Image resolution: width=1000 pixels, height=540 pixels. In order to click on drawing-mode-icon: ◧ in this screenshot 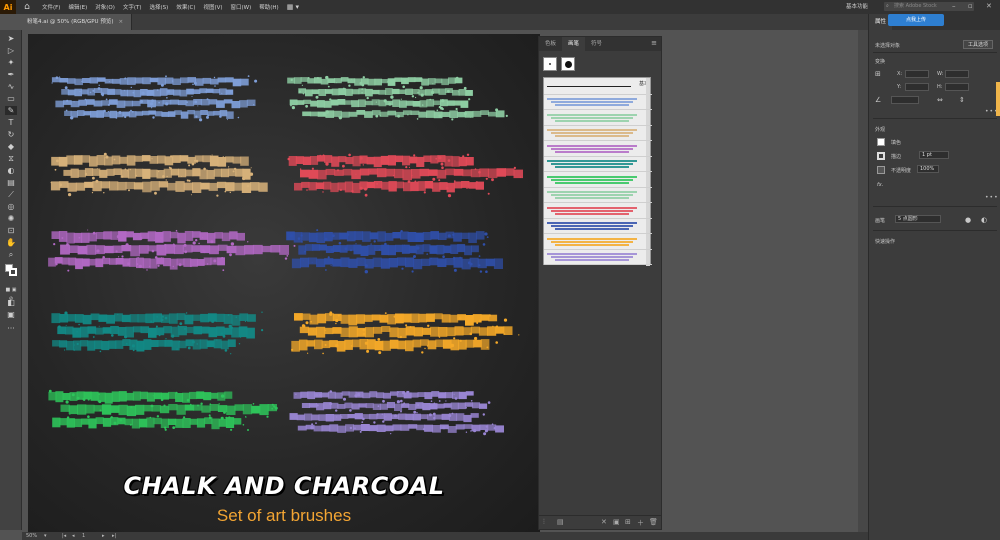, I will do `click(11, 302)`.